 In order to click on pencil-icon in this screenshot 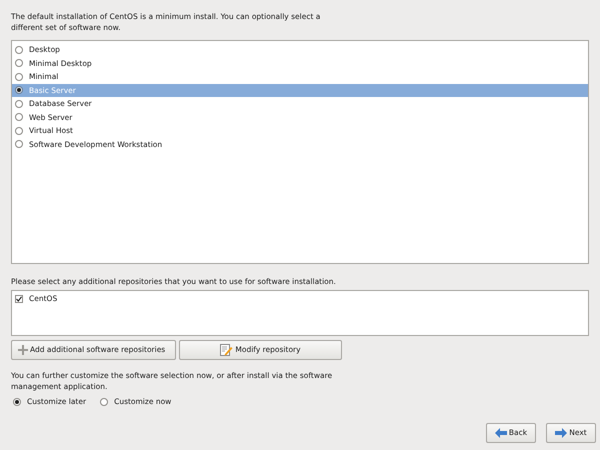, I will do `click(227, 350)`.